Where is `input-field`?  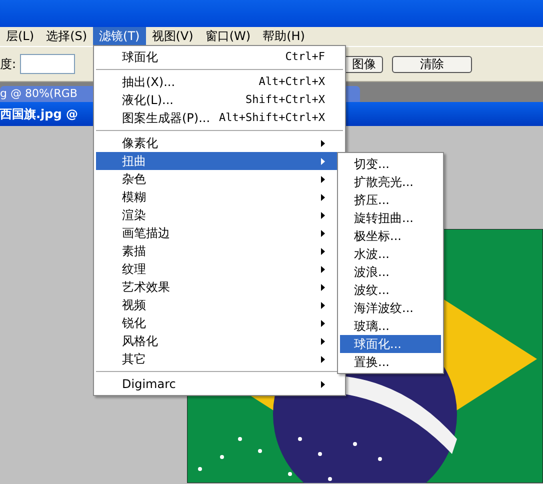 input-field is located at coordinates (48, 64).